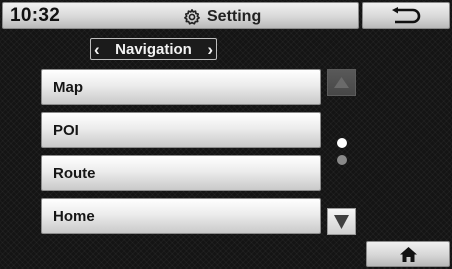 This screenshot has height=269, width=452. I want to click on menu-item-home: Home, so click(181, 216).